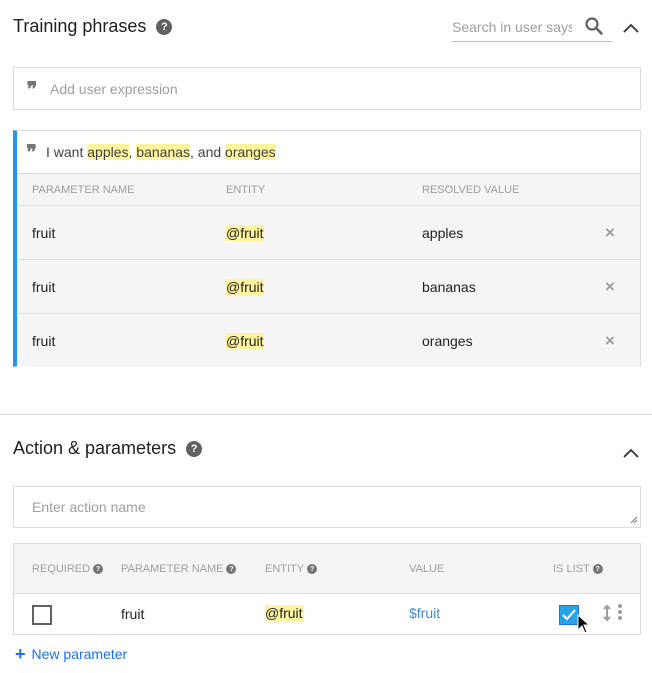 The width and height of the screenshot is (652, 673). I want to click on phrase-separator: , and, so click(208, 152).